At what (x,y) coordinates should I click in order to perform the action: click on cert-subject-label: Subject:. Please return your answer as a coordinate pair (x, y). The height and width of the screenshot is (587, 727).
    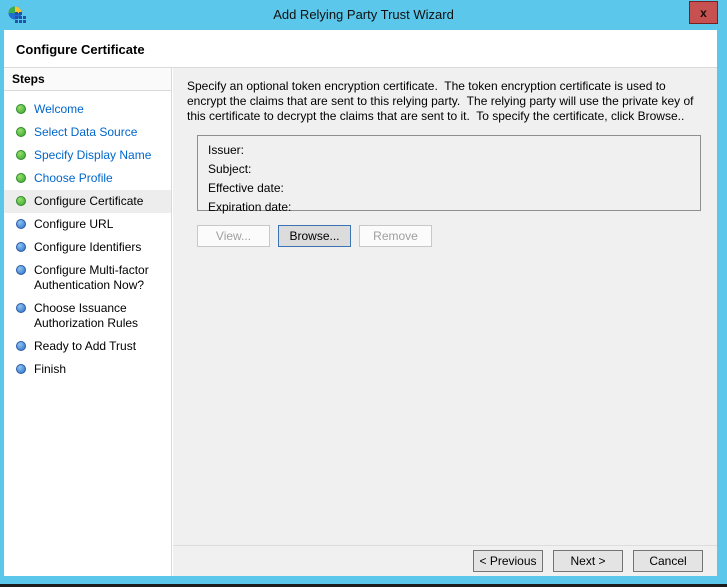
    Looking at the image, I should click on (230, 169).